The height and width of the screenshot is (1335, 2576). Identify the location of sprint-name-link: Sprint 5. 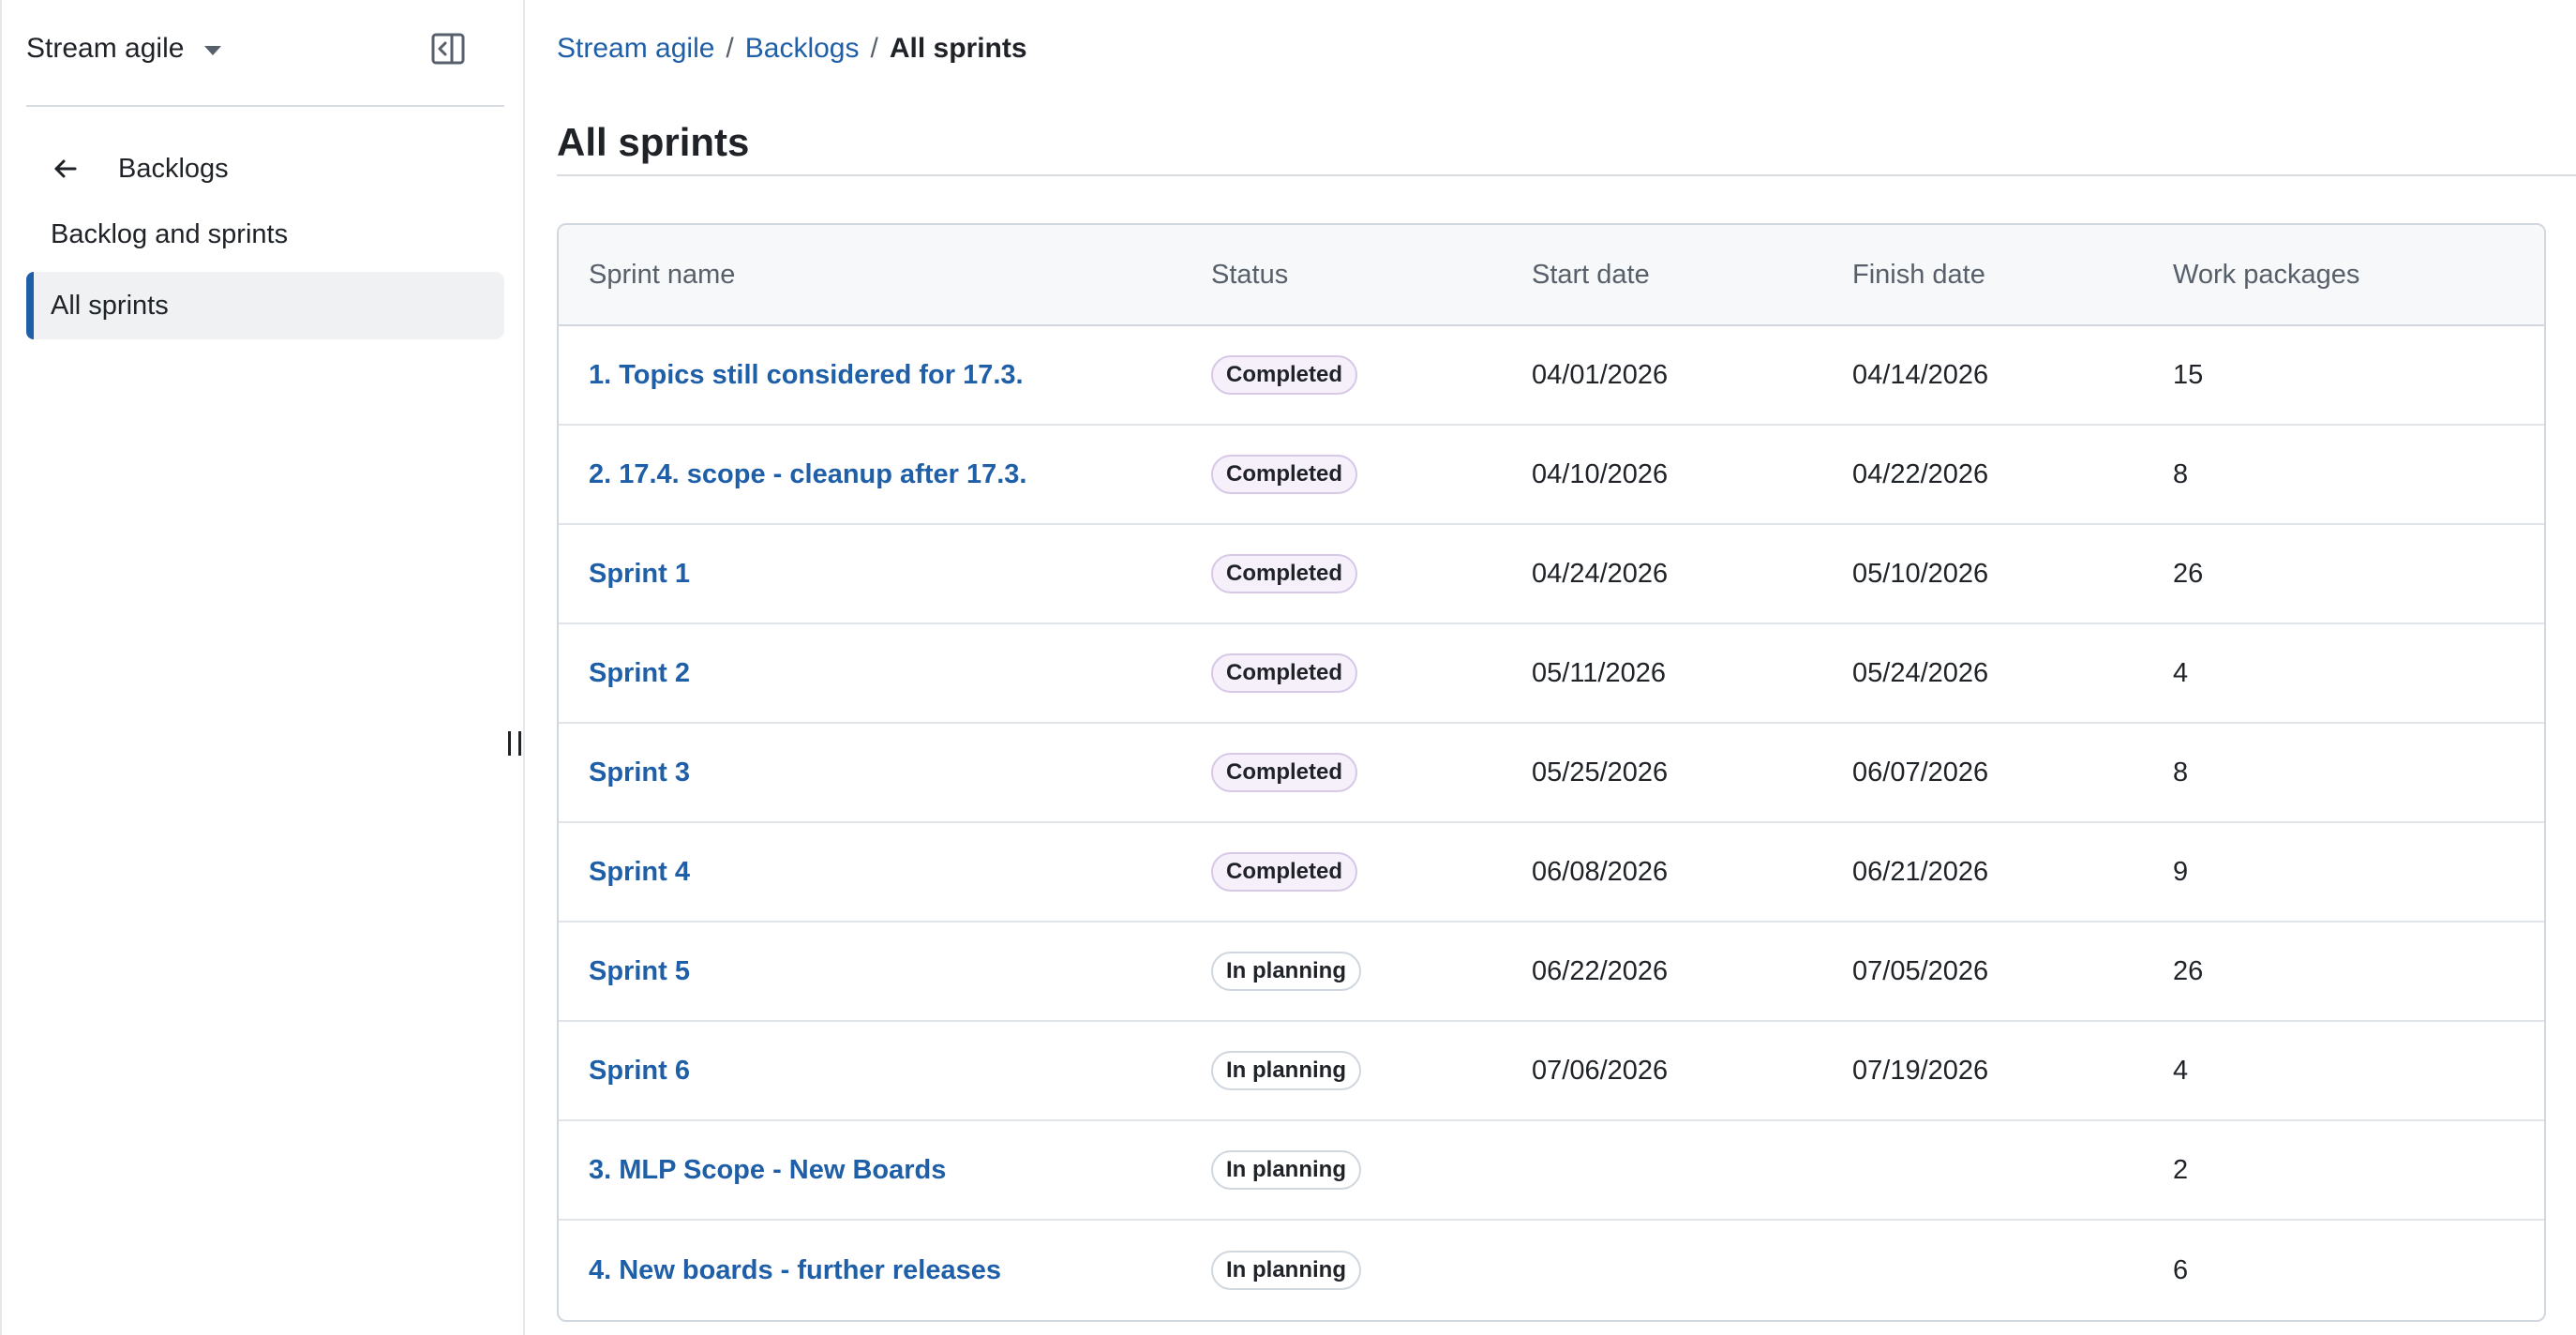
(640, 971).